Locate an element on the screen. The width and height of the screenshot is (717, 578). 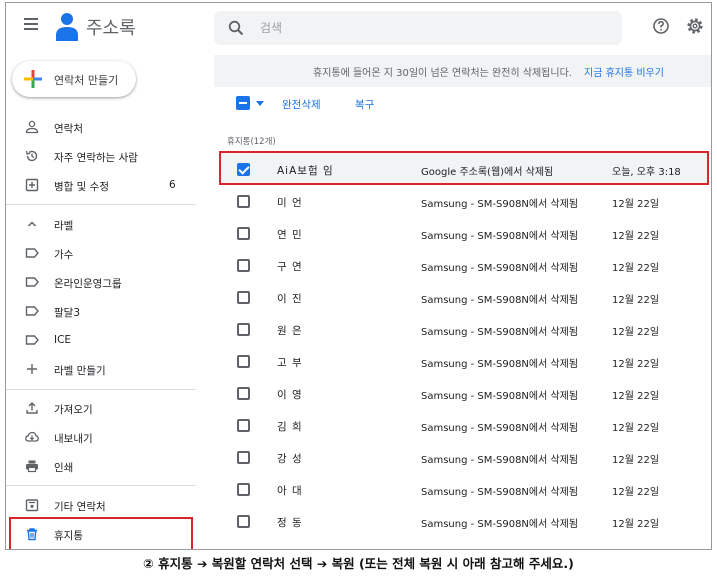
sidebar-item-label: 팔달3 is located at coordinates (67, 313).